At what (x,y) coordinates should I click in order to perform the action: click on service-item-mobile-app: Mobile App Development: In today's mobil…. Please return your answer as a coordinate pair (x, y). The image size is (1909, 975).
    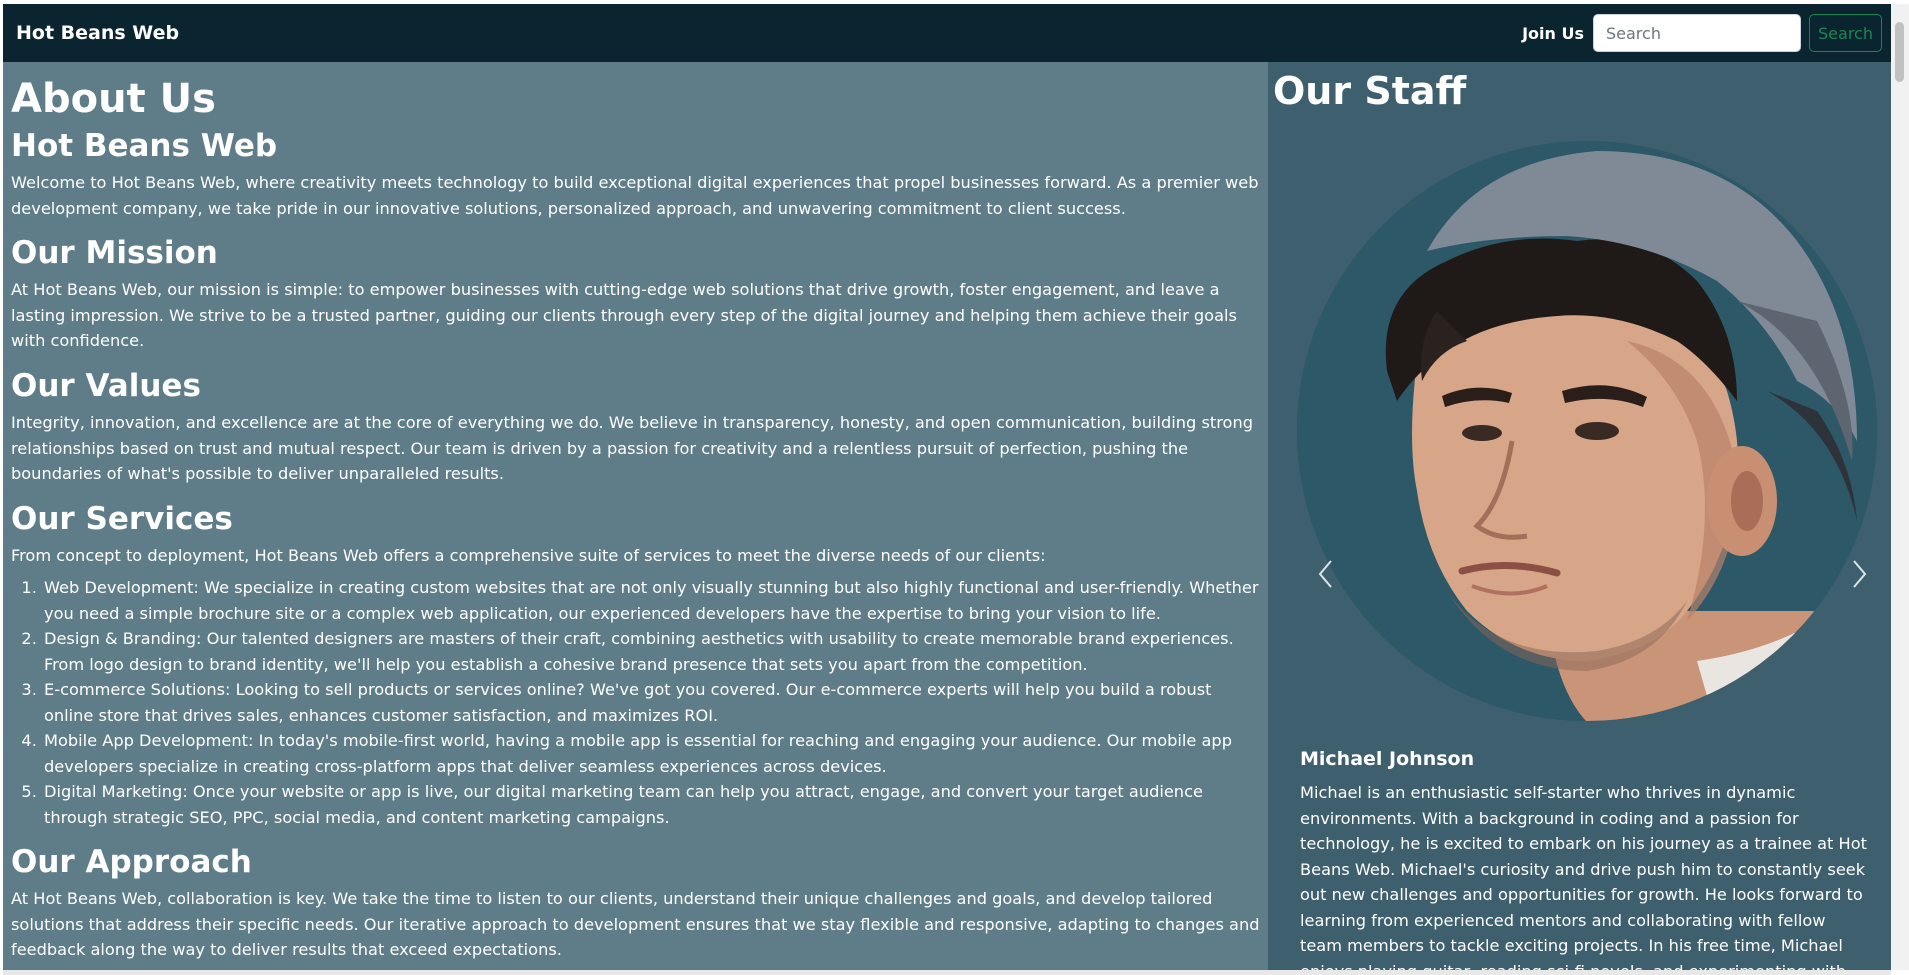
    Looking at the image, I should click on (651, 753).